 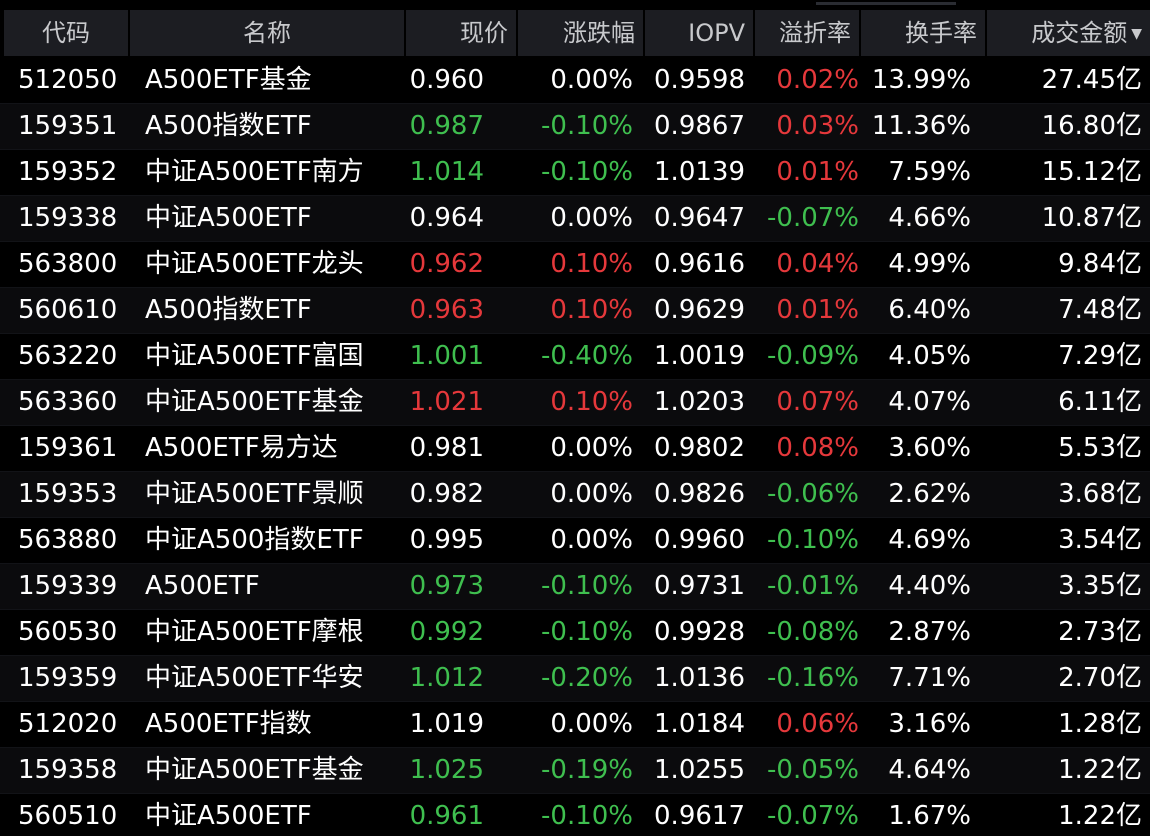 What do you see at coordinates (446, 540) in the screenshot?
I see `cell-price: 0.995` at bounding box center [446, 540].